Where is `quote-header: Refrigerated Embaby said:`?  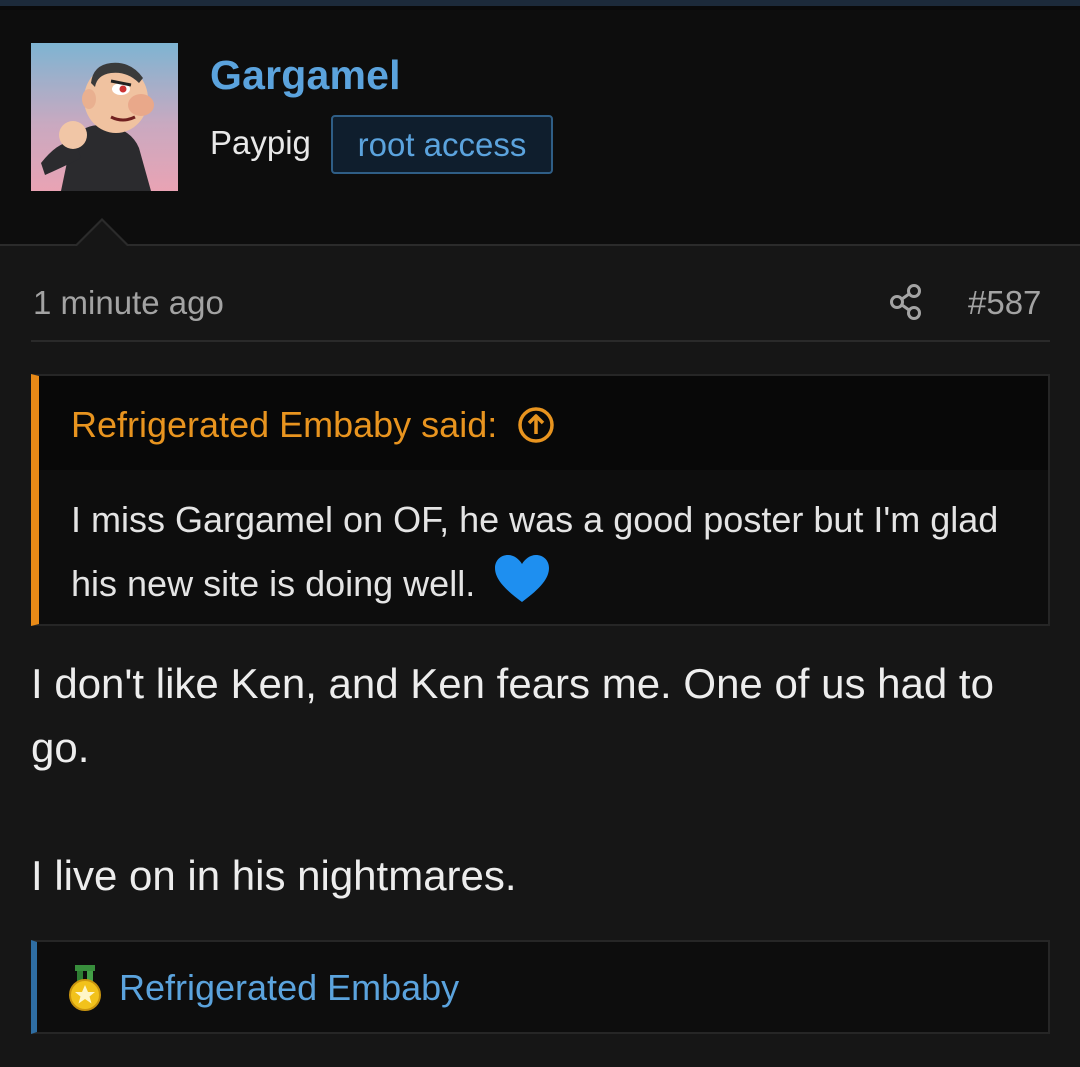 quote-header: Refrigerated Embaby said: is located at coordinates (543, 423).